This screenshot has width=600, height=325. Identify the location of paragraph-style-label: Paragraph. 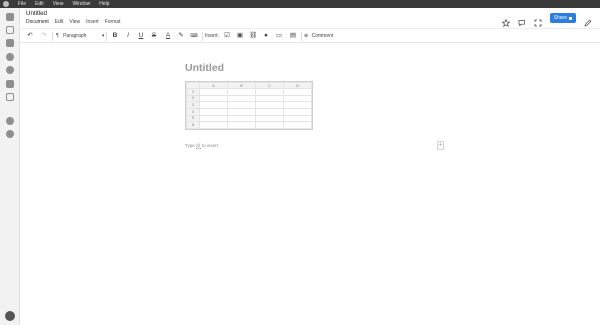
(75, 36).